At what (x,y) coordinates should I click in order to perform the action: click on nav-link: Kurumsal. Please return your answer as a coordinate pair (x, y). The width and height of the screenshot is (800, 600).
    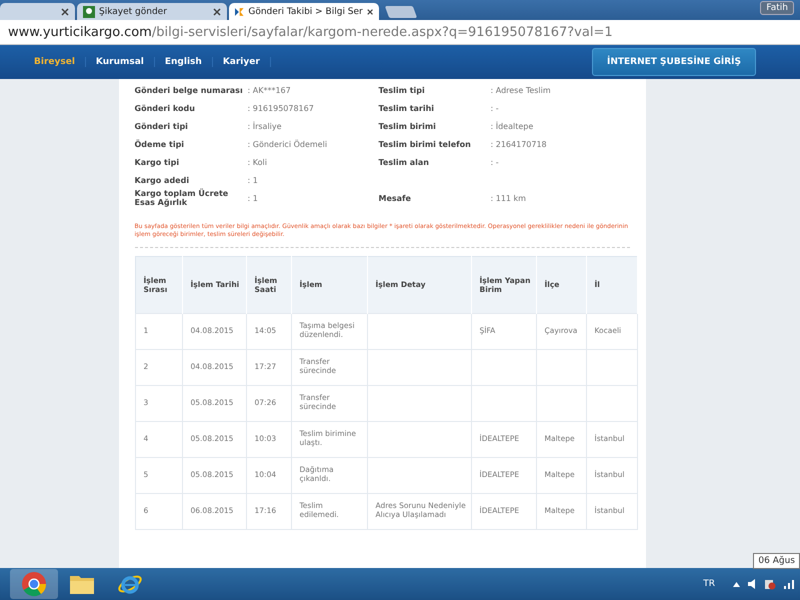
    Looking at the image, I should click on (120, 62).